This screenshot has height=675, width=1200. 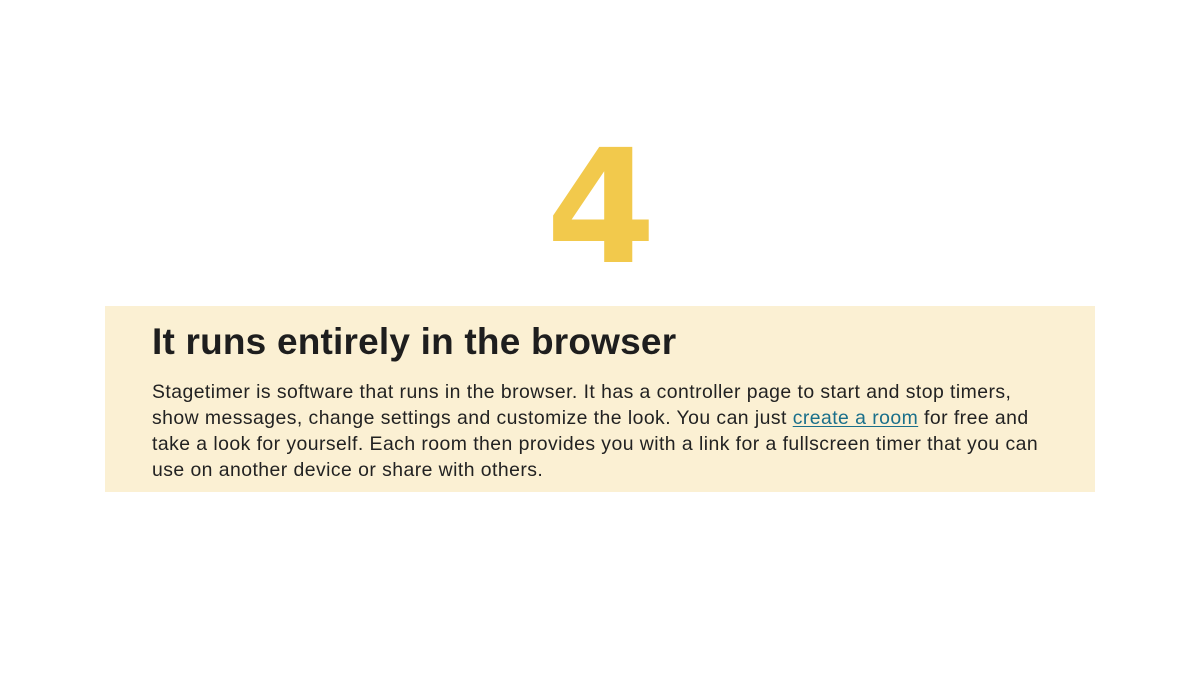 What do you see at coordinates (414, 341) in the screenshot?
I see `feature-title: It runs entirely in the browser` at bounding box center [414, 341].